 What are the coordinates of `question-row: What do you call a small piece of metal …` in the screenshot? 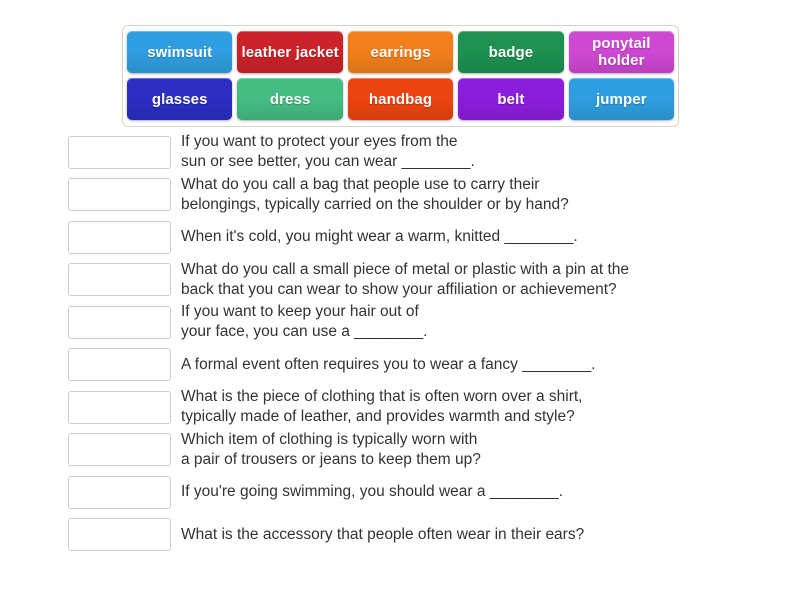 It's located at (400, 280).